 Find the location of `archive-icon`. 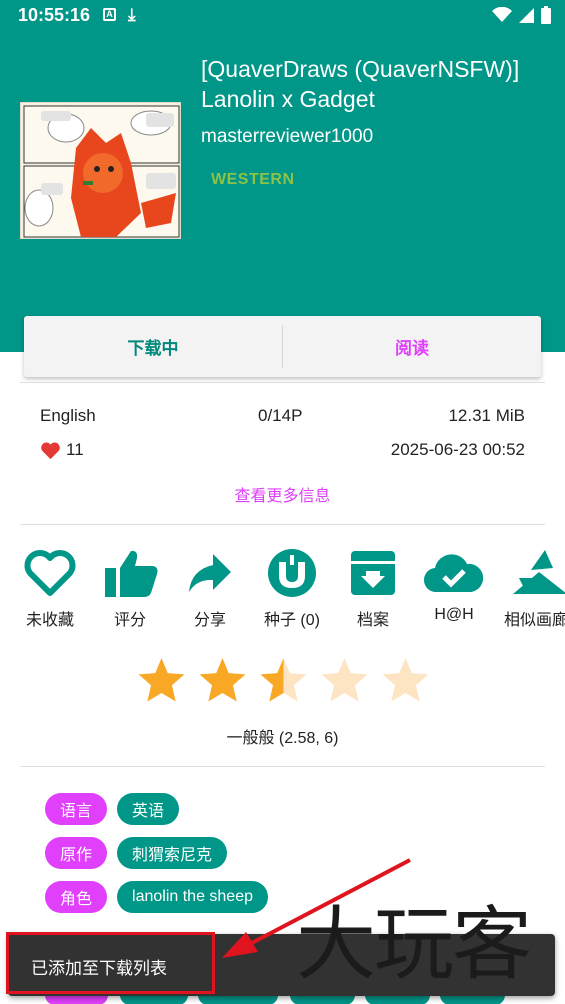

archive-icon is located at coordinates (373, 573).